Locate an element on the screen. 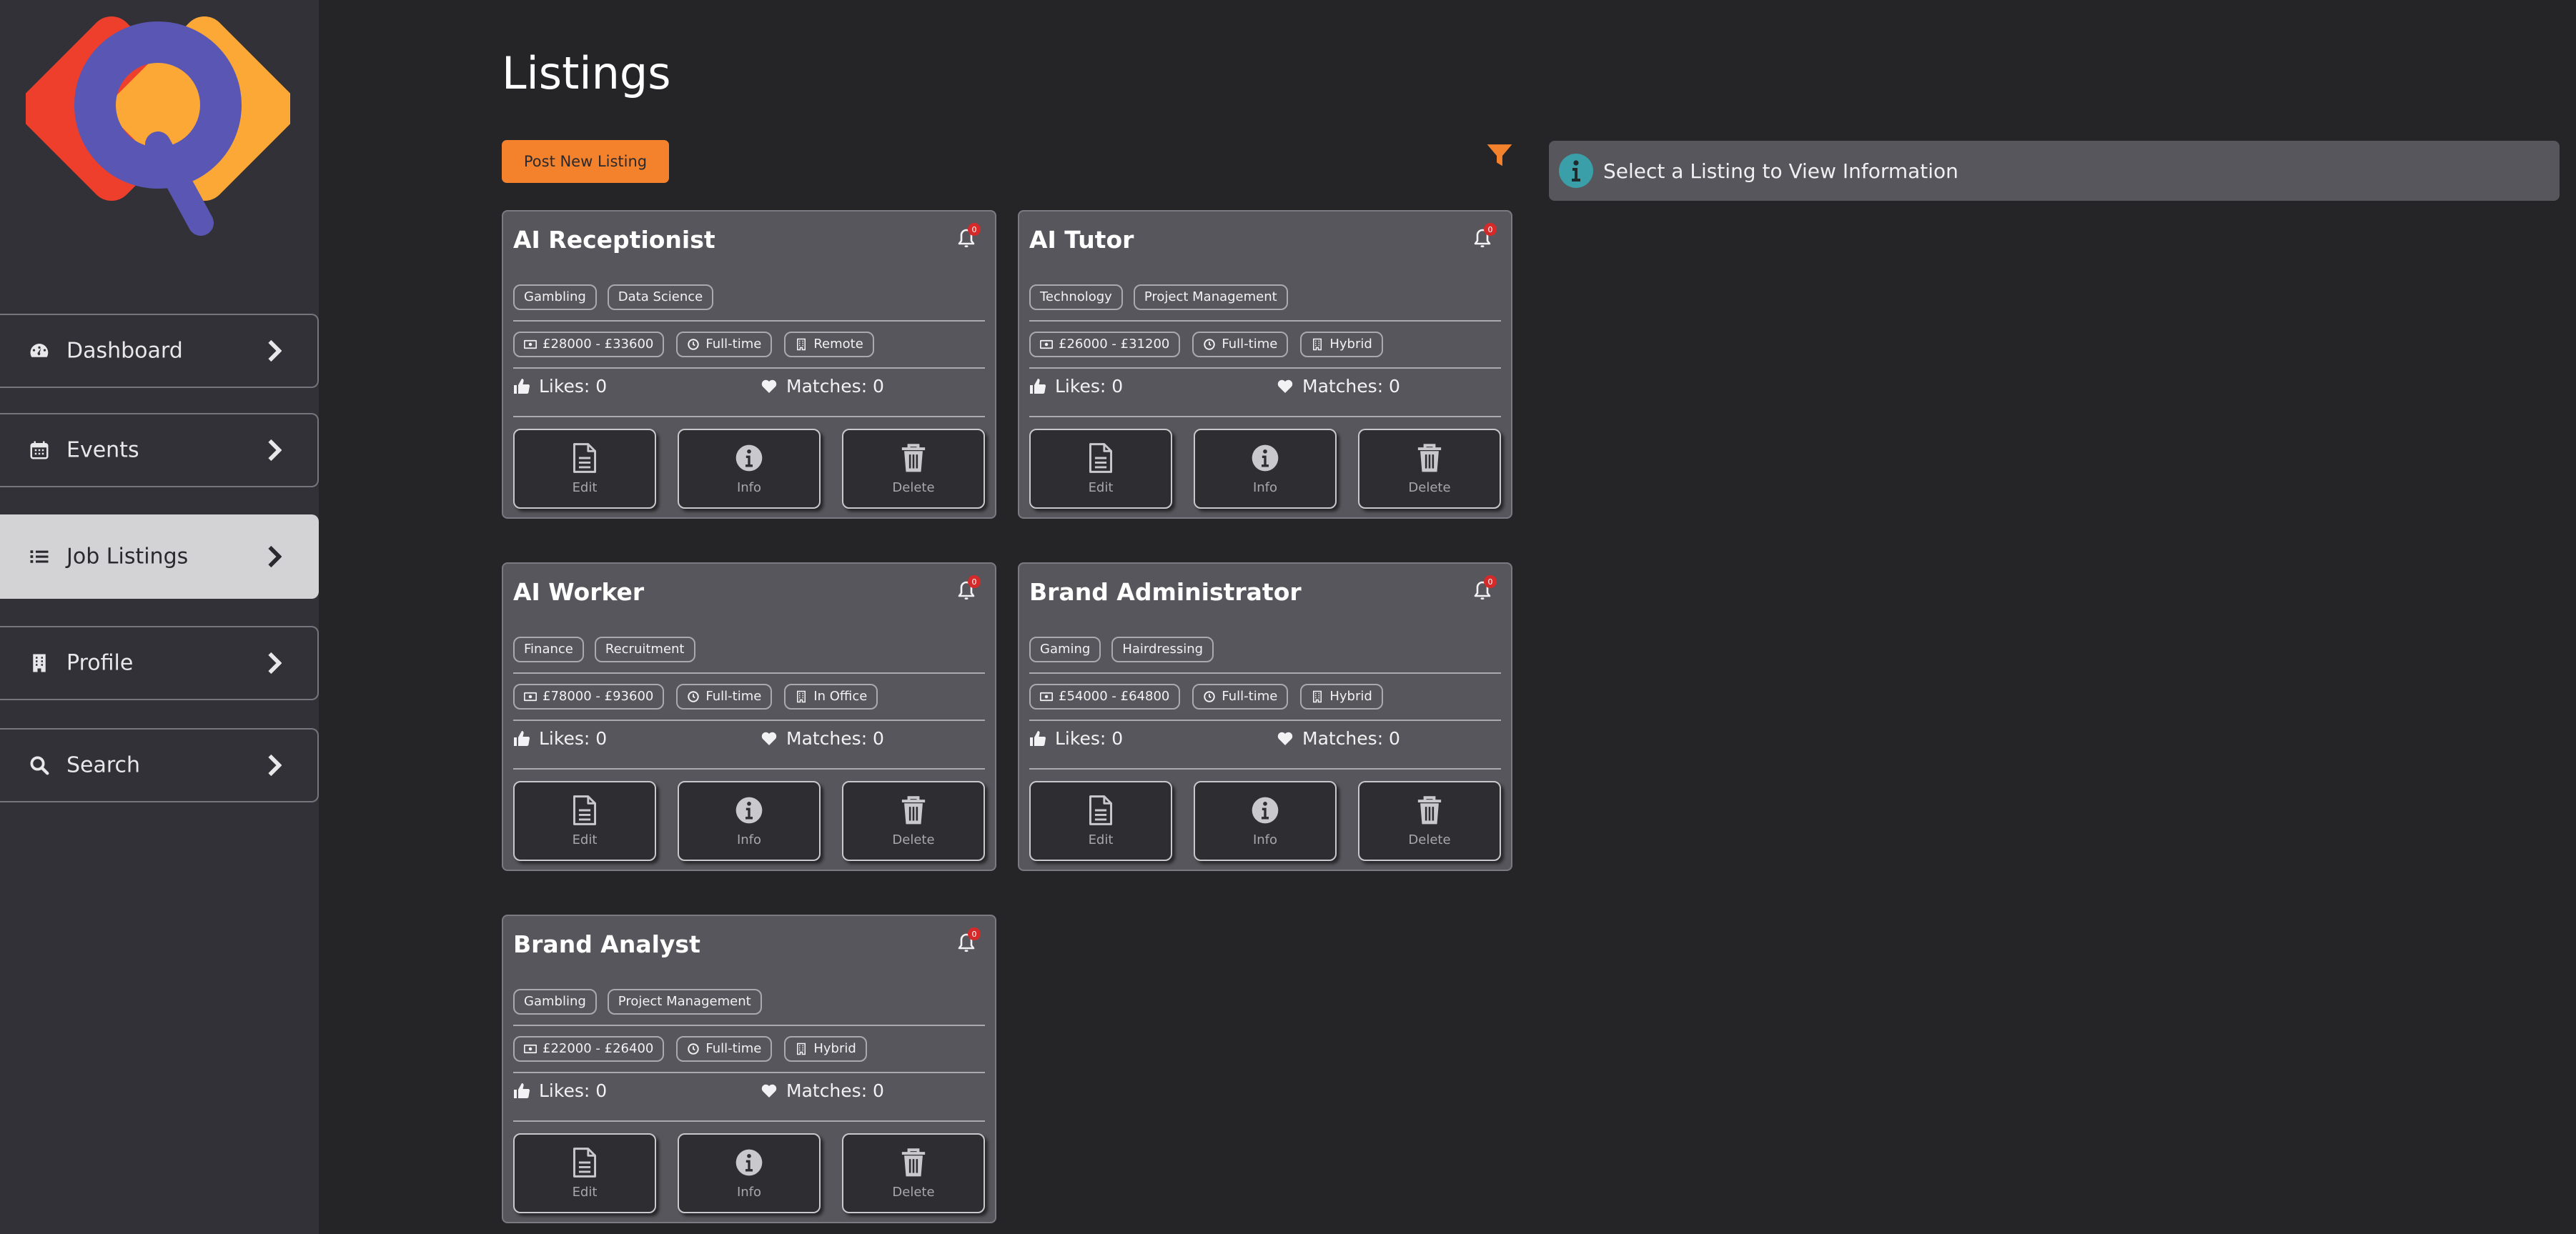  salary-tag: £54000 - £64800 is located at coordinates (1105, 697).